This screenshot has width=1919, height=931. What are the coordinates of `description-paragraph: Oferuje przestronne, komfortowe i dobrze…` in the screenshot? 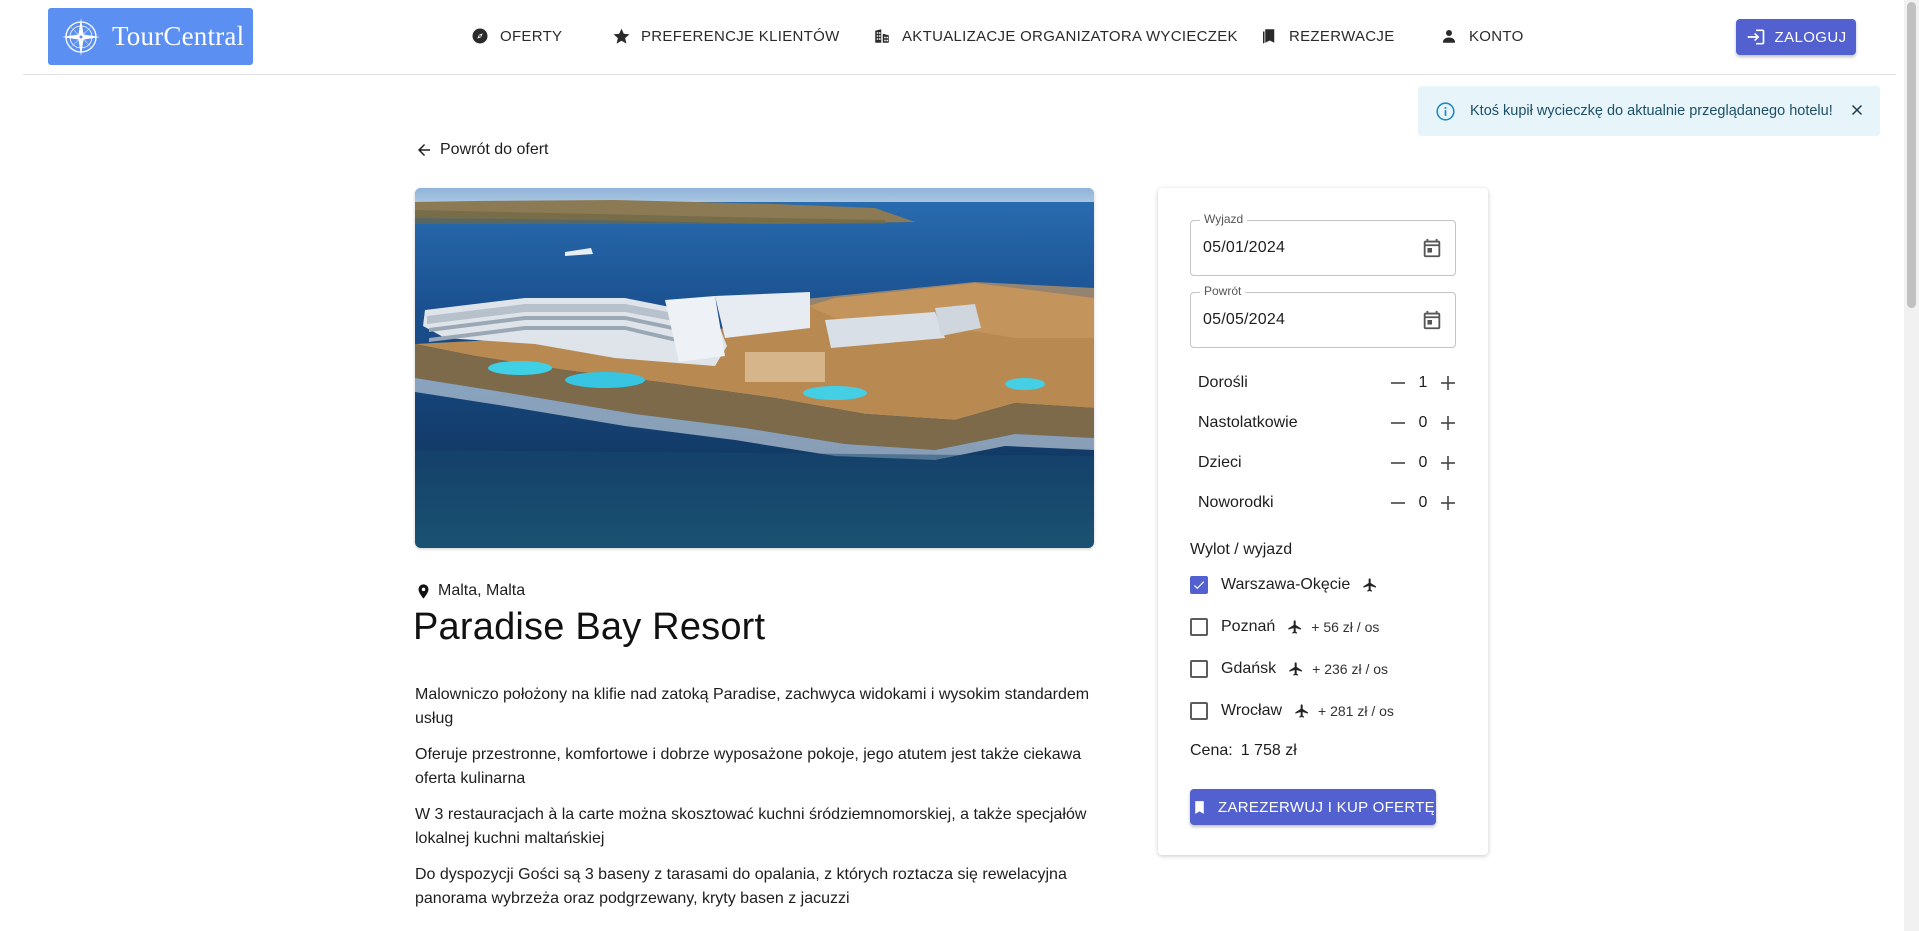 It's located at (748, 766).